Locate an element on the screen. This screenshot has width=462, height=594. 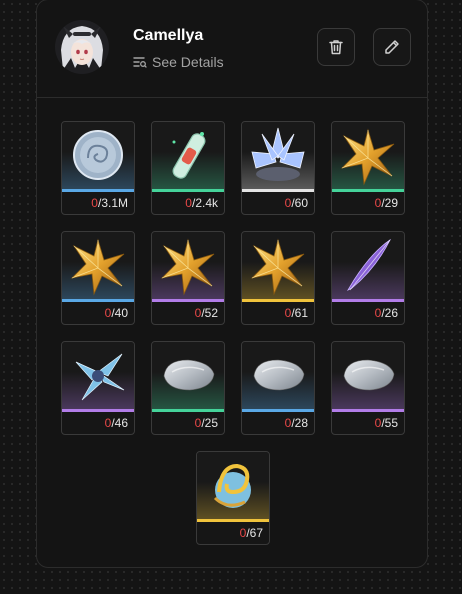
material-need: /3.1M is located at coordinates (112, 203).